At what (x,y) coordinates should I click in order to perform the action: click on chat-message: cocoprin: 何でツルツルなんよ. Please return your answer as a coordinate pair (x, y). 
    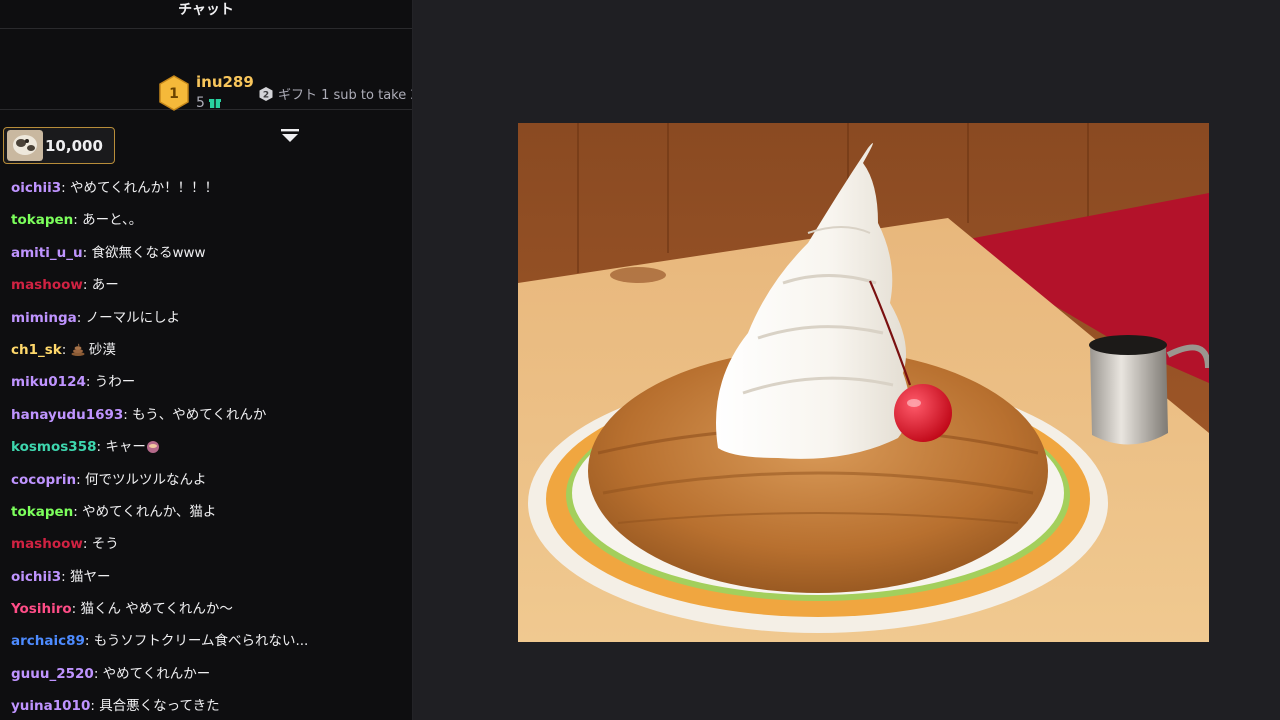
    Looking at the image, I should click on (109, 479).